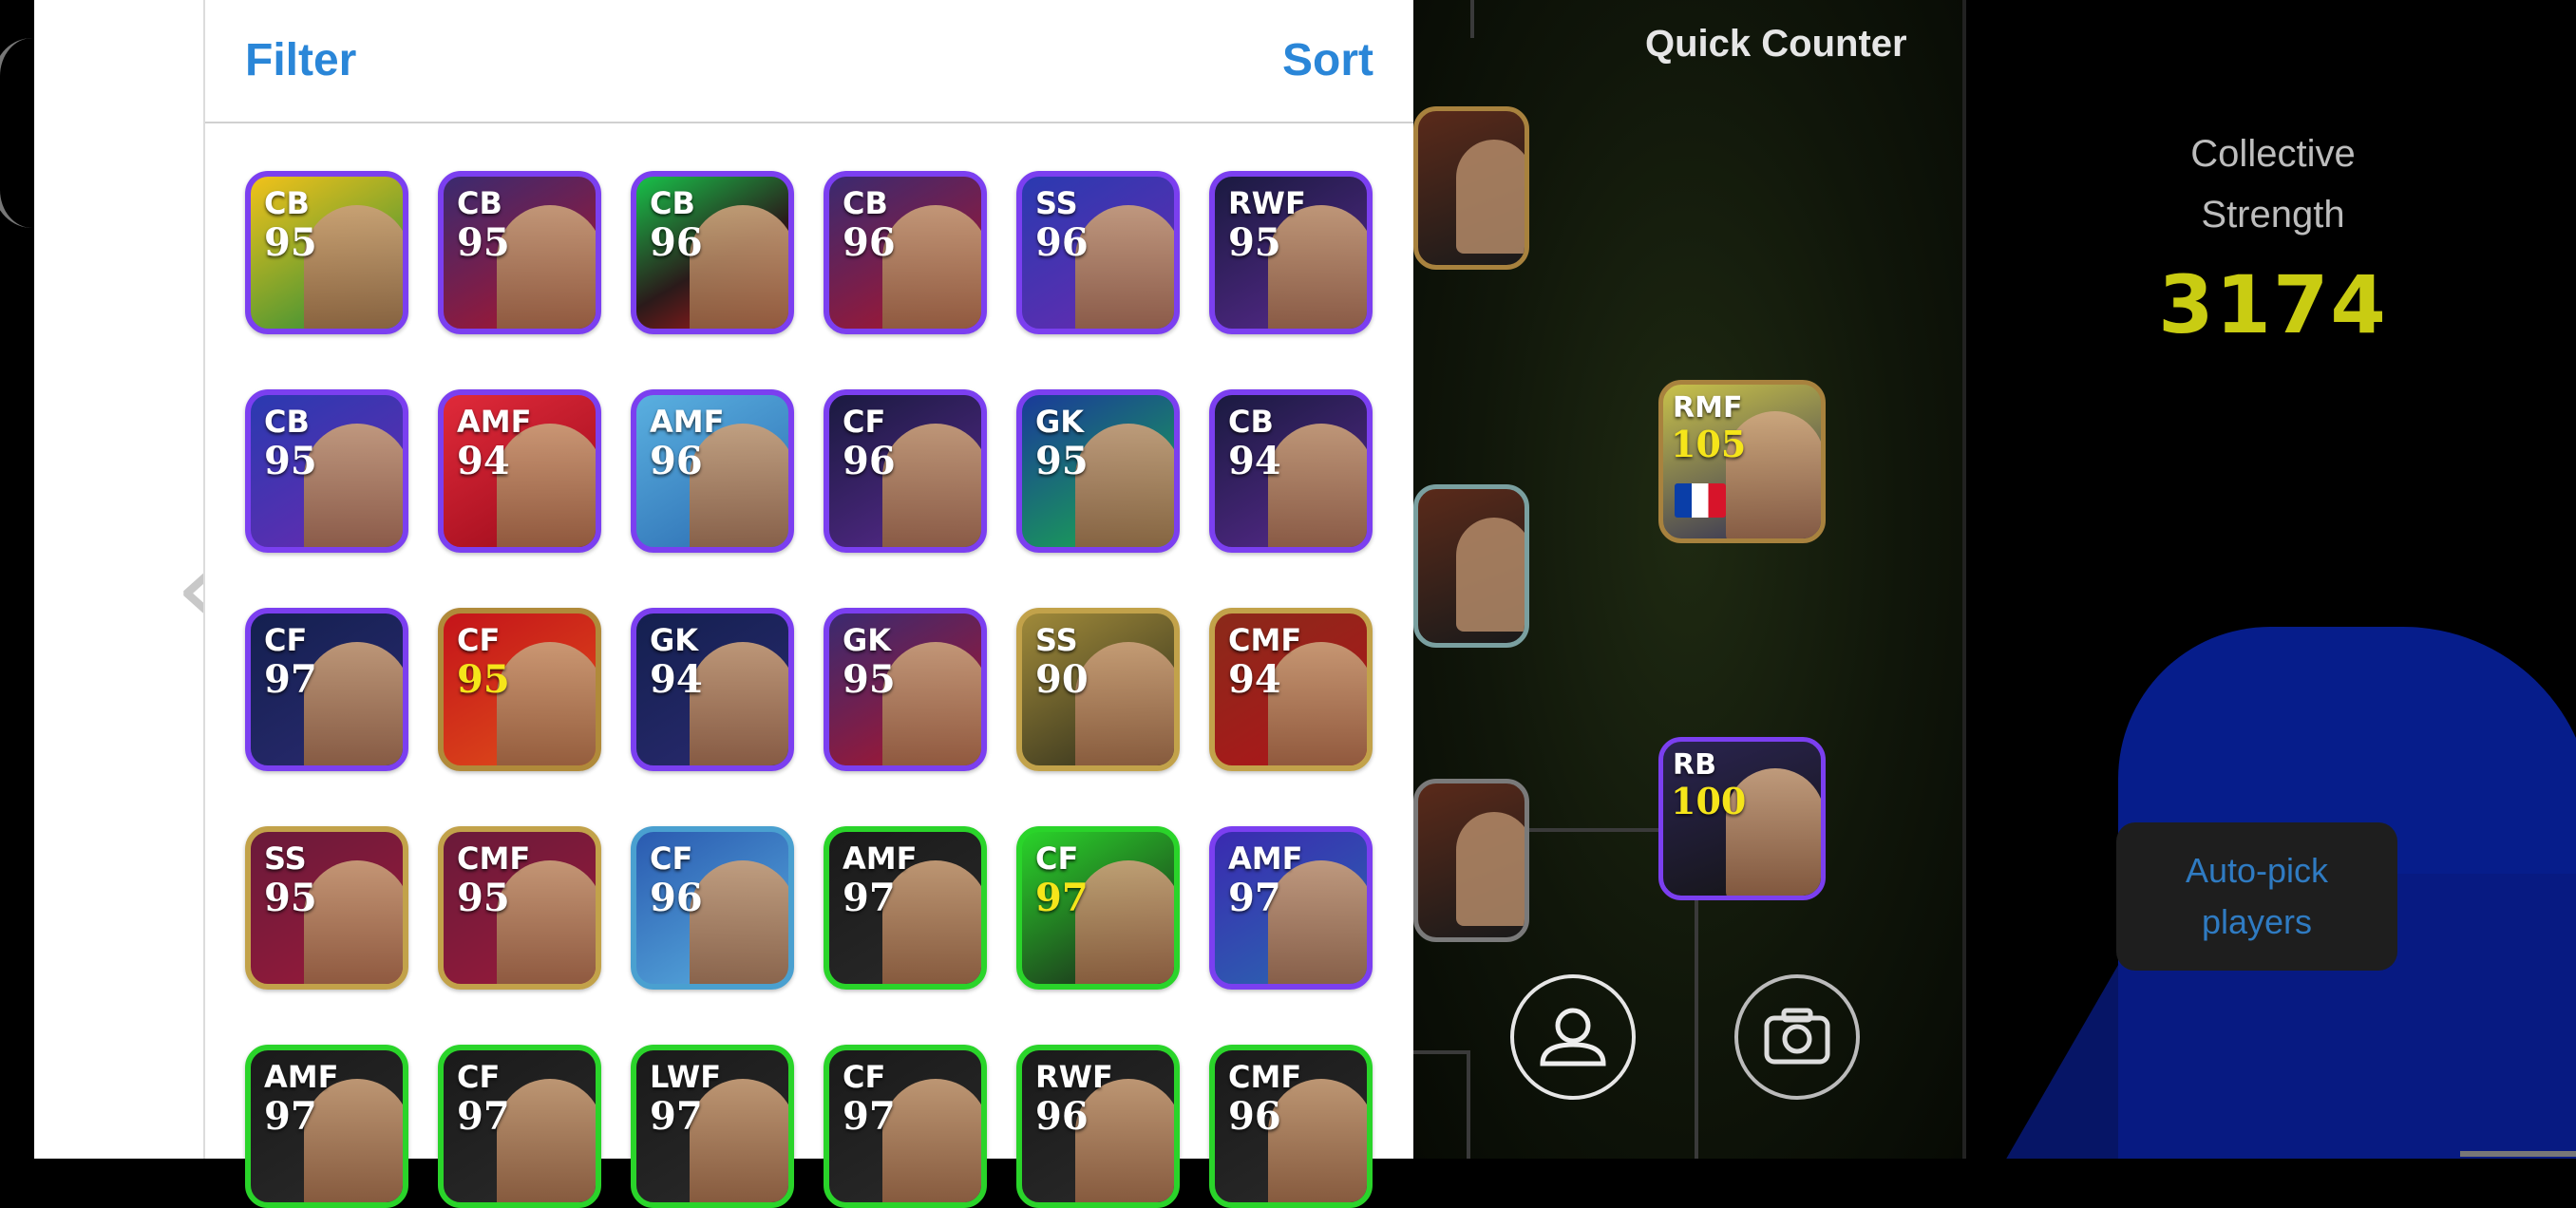 This screenshot has height=1208, width=2576. I want to click on player-card: SS 96, so click(1098, 253).